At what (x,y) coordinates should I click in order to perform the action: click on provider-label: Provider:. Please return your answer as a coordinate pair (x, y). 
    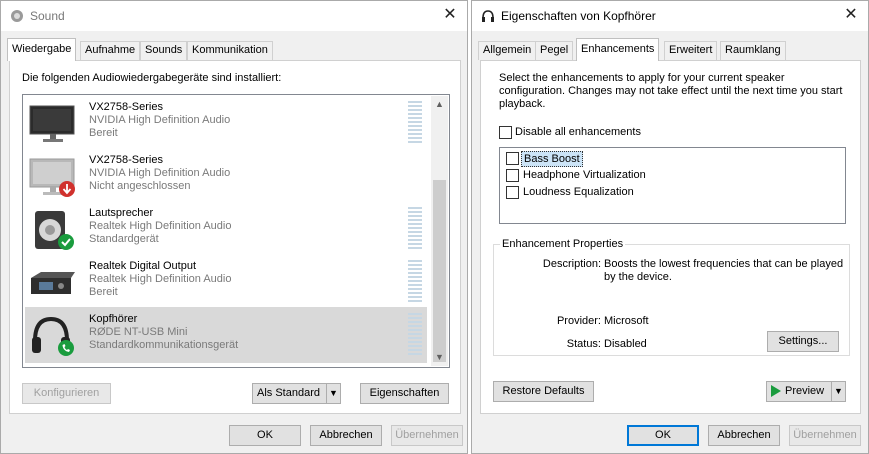
    Looking at the image, I should click on (578, 321).